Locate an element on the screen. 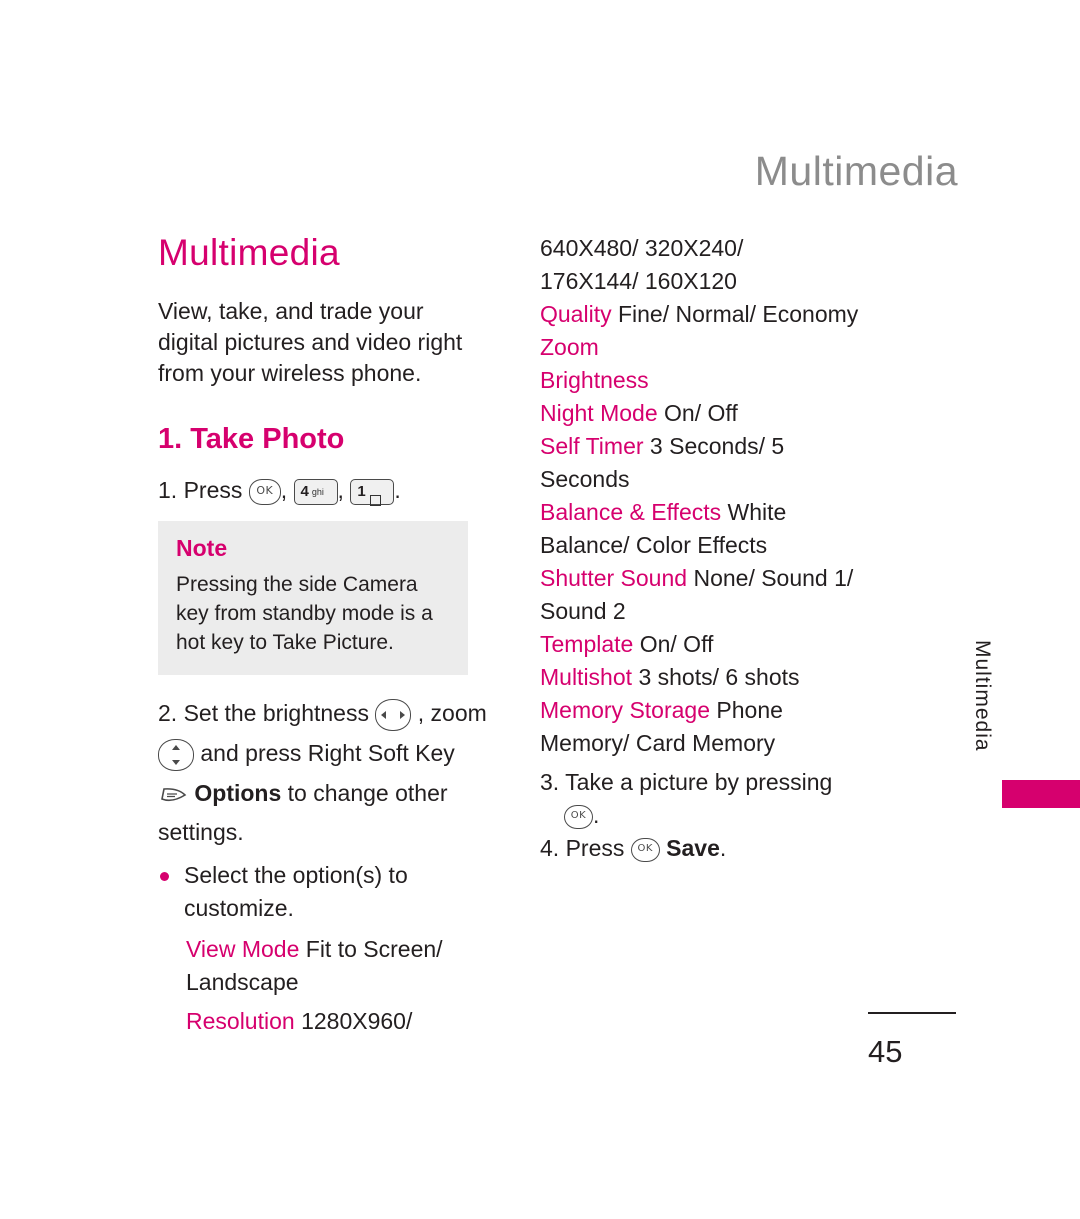 The image size is (1080, 1219). step-1-period: . is located at coordinates (397, 490).